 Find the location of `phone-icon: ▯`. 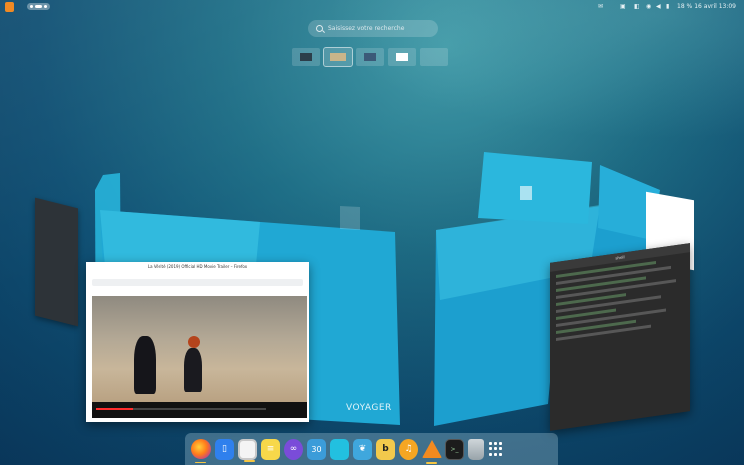

phone-icon: ▯ is located at coordinates (224, 449).